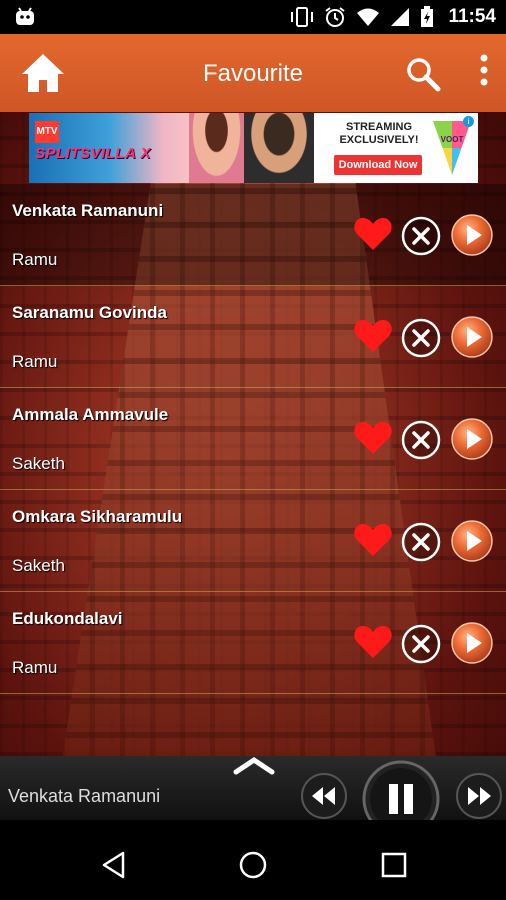  What do you see at coordinates (452, 139) in the screenshot?
I see `voot-label: VOOT` at bounding box center [452, 139].